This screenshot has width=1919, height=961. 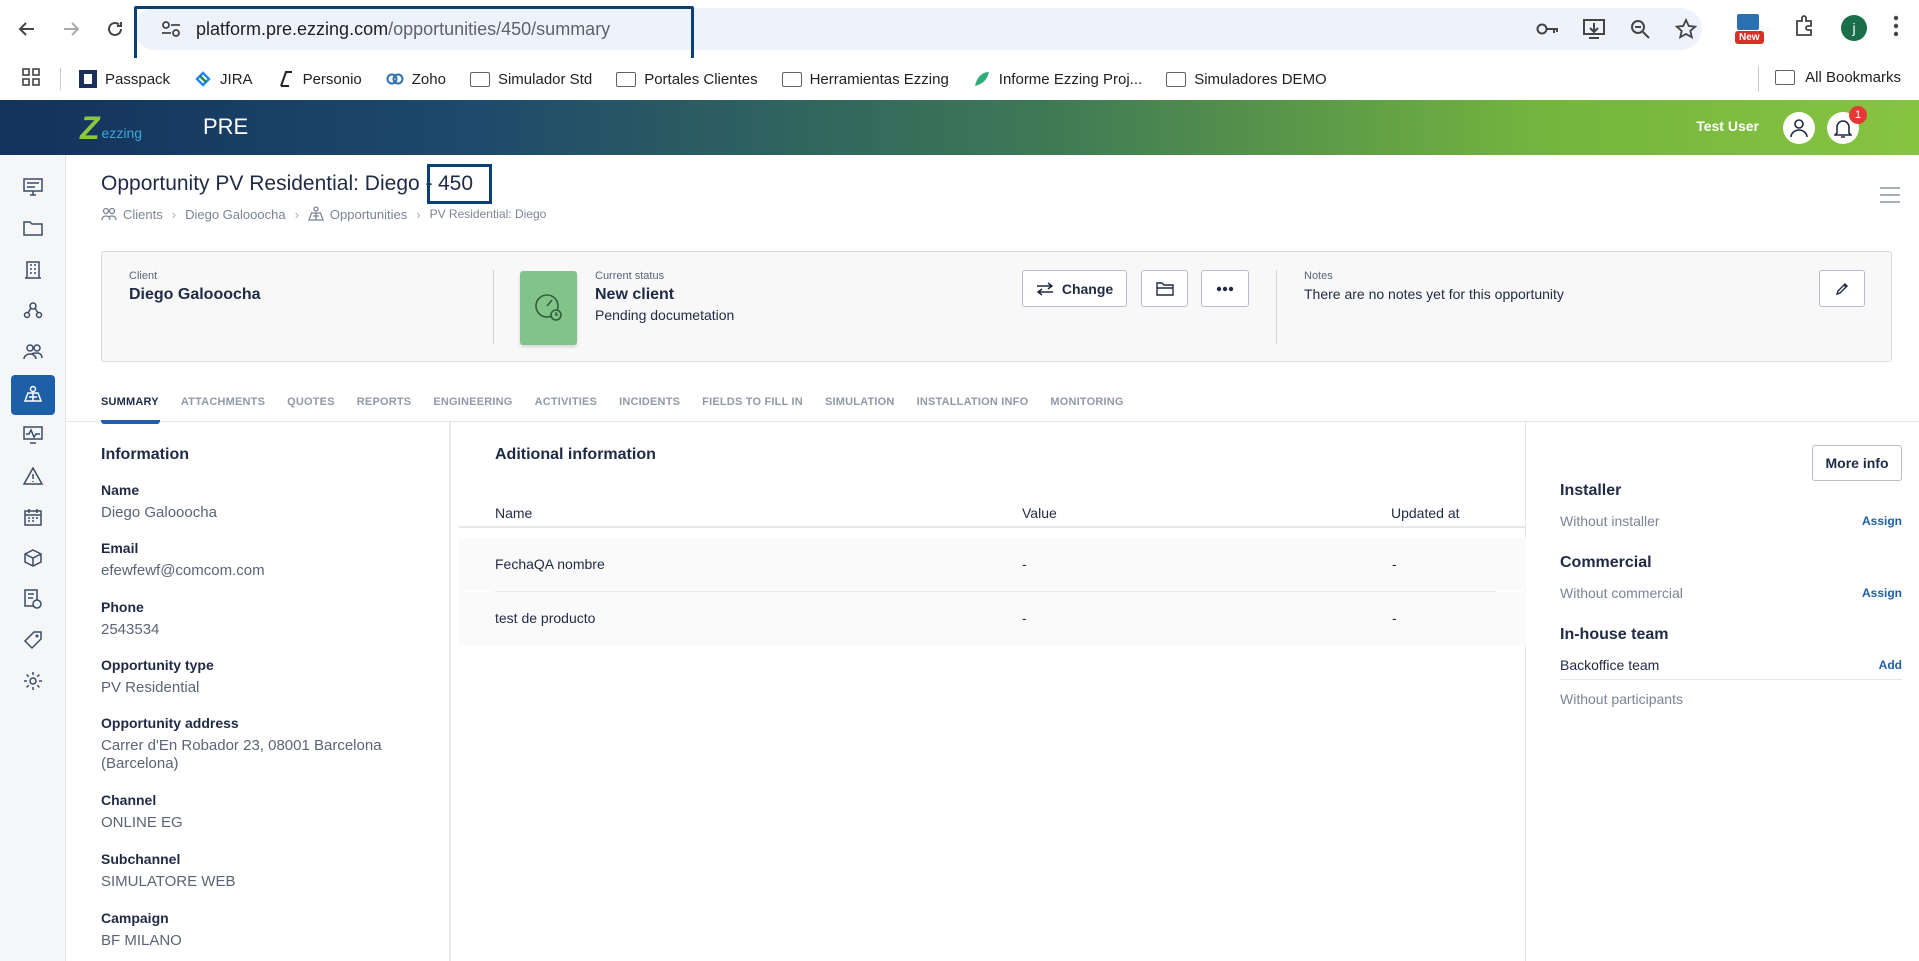 What do you see at coordinates (159, 512) in the screenshot?
I see `field-value: Diego Galooocha` at bounding box center [159, 512].